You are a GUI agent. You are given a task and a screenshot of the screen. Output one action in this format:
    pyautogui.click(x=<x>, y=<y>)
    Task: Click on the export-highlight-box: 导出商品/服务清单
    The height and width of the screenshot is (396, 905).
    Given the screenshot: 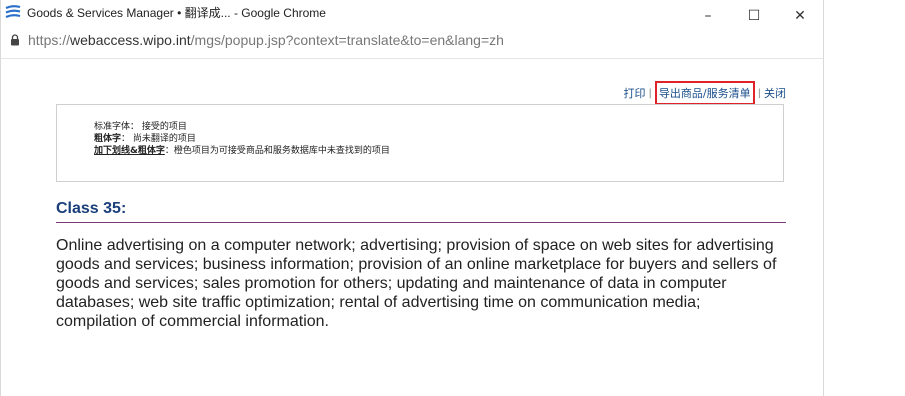 What is the action you would take?
    pyautogui.click(x=704, y=93)
    